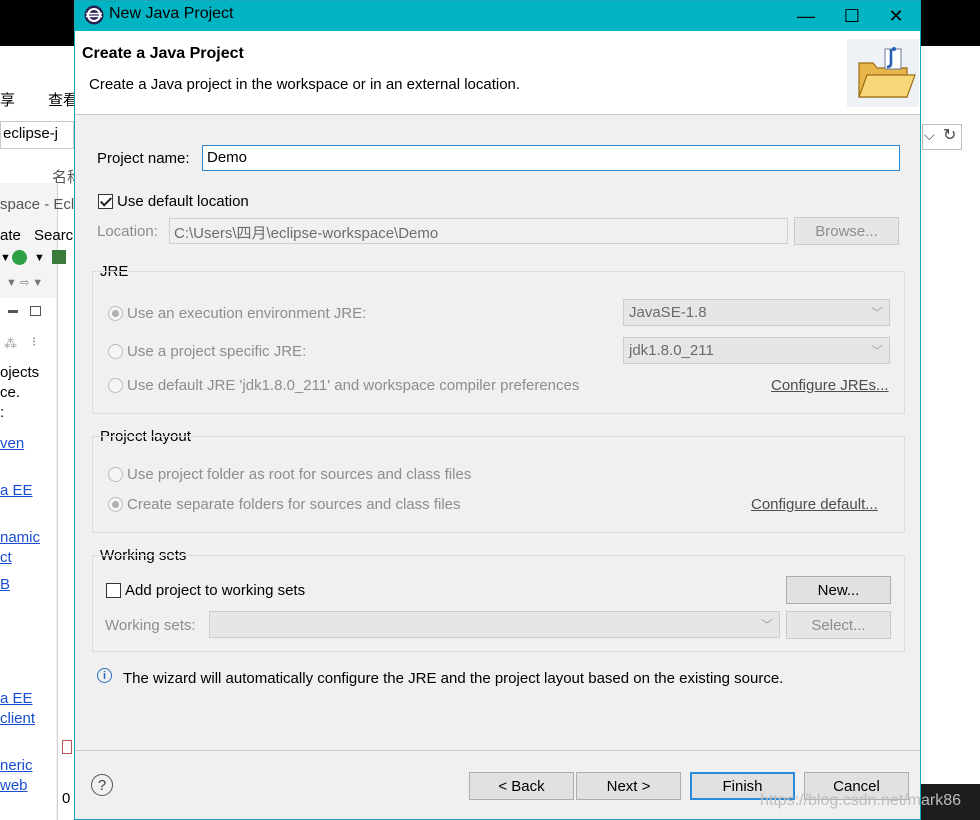 The width and height of the screenshot is (980, 820). I want to click on maximize-icon: ☐, so click(852, 15).